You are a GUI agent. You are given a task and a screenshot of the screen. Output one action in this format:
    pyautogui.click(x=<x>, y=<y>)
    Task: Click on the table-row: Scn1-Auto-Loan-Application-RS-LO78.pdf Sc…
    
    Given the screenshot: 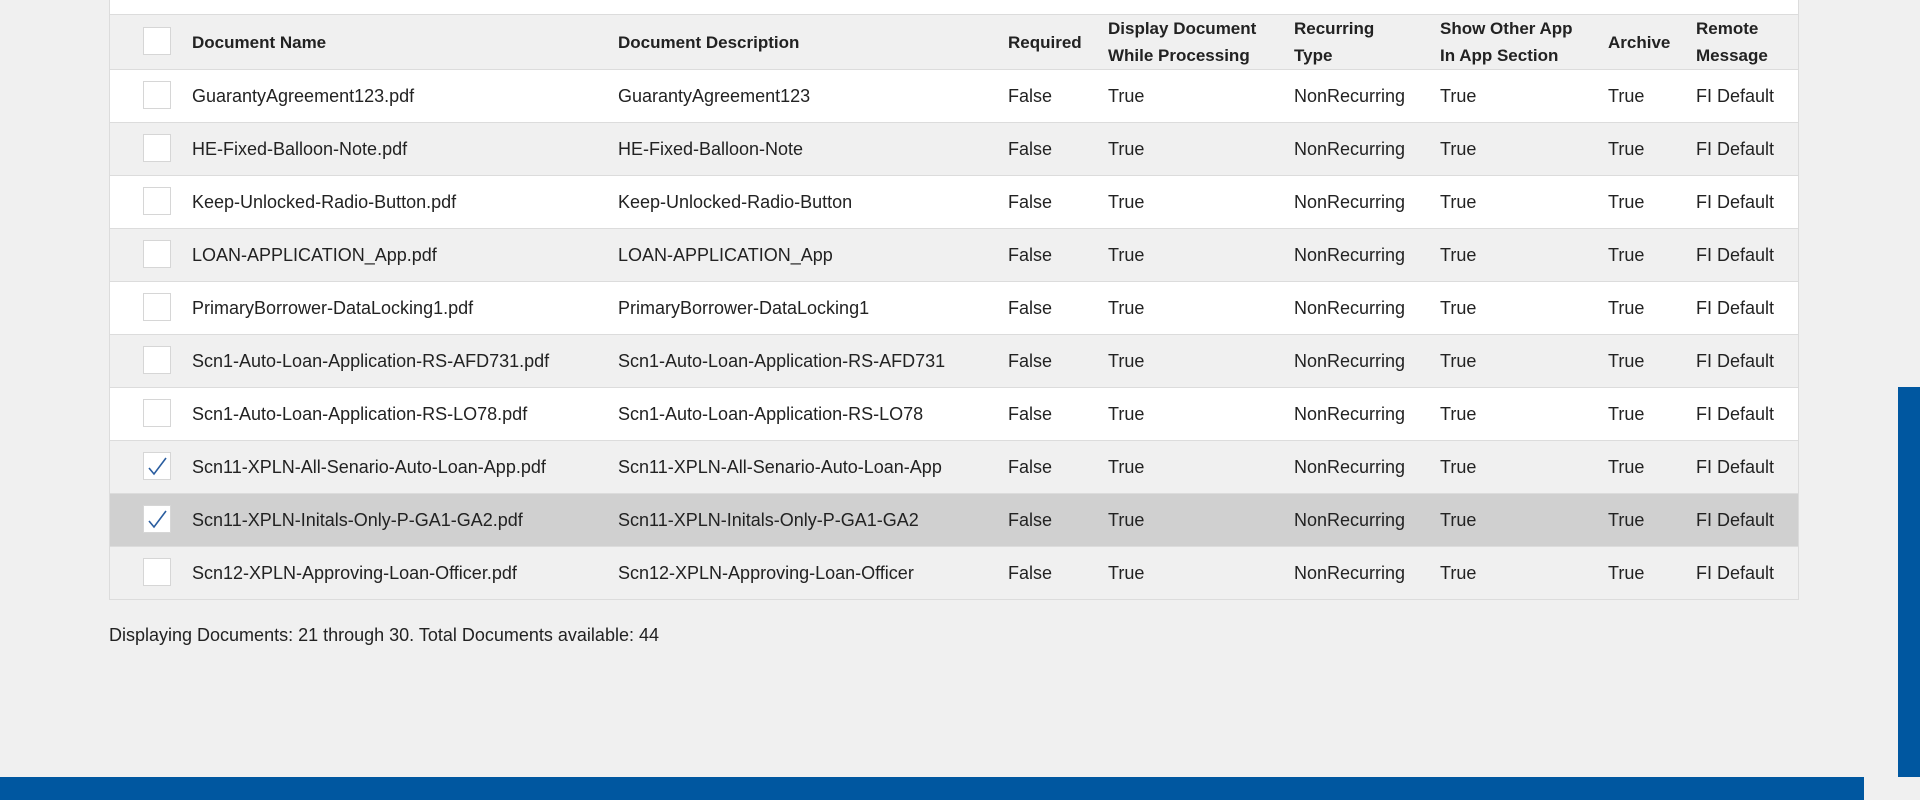 What is the action you would take?
    pyautogui.click(x=954, y=414)
    